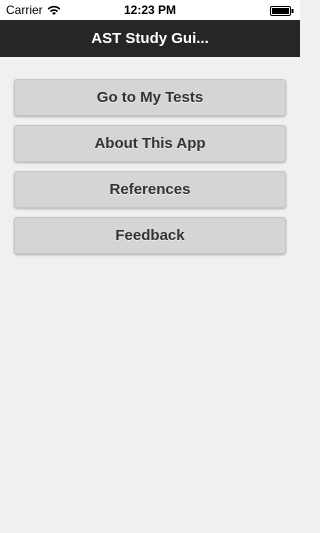  I want to click on feedback-button: Feedback, so click(150, 235).